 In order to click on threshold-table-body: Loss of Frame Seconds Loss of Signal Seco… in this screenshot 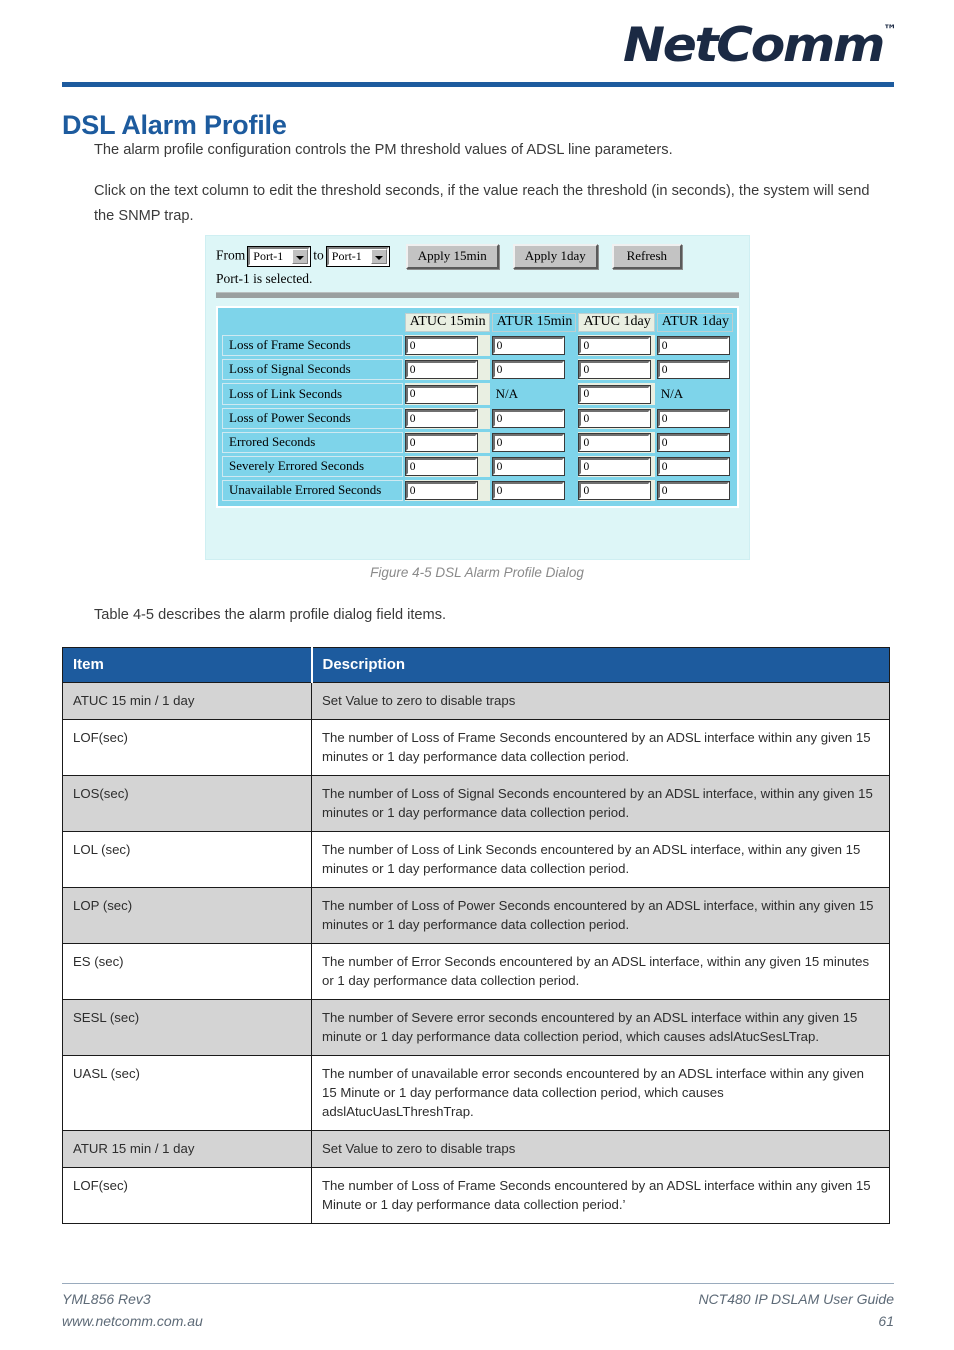, I will do `click(477, 418)`.